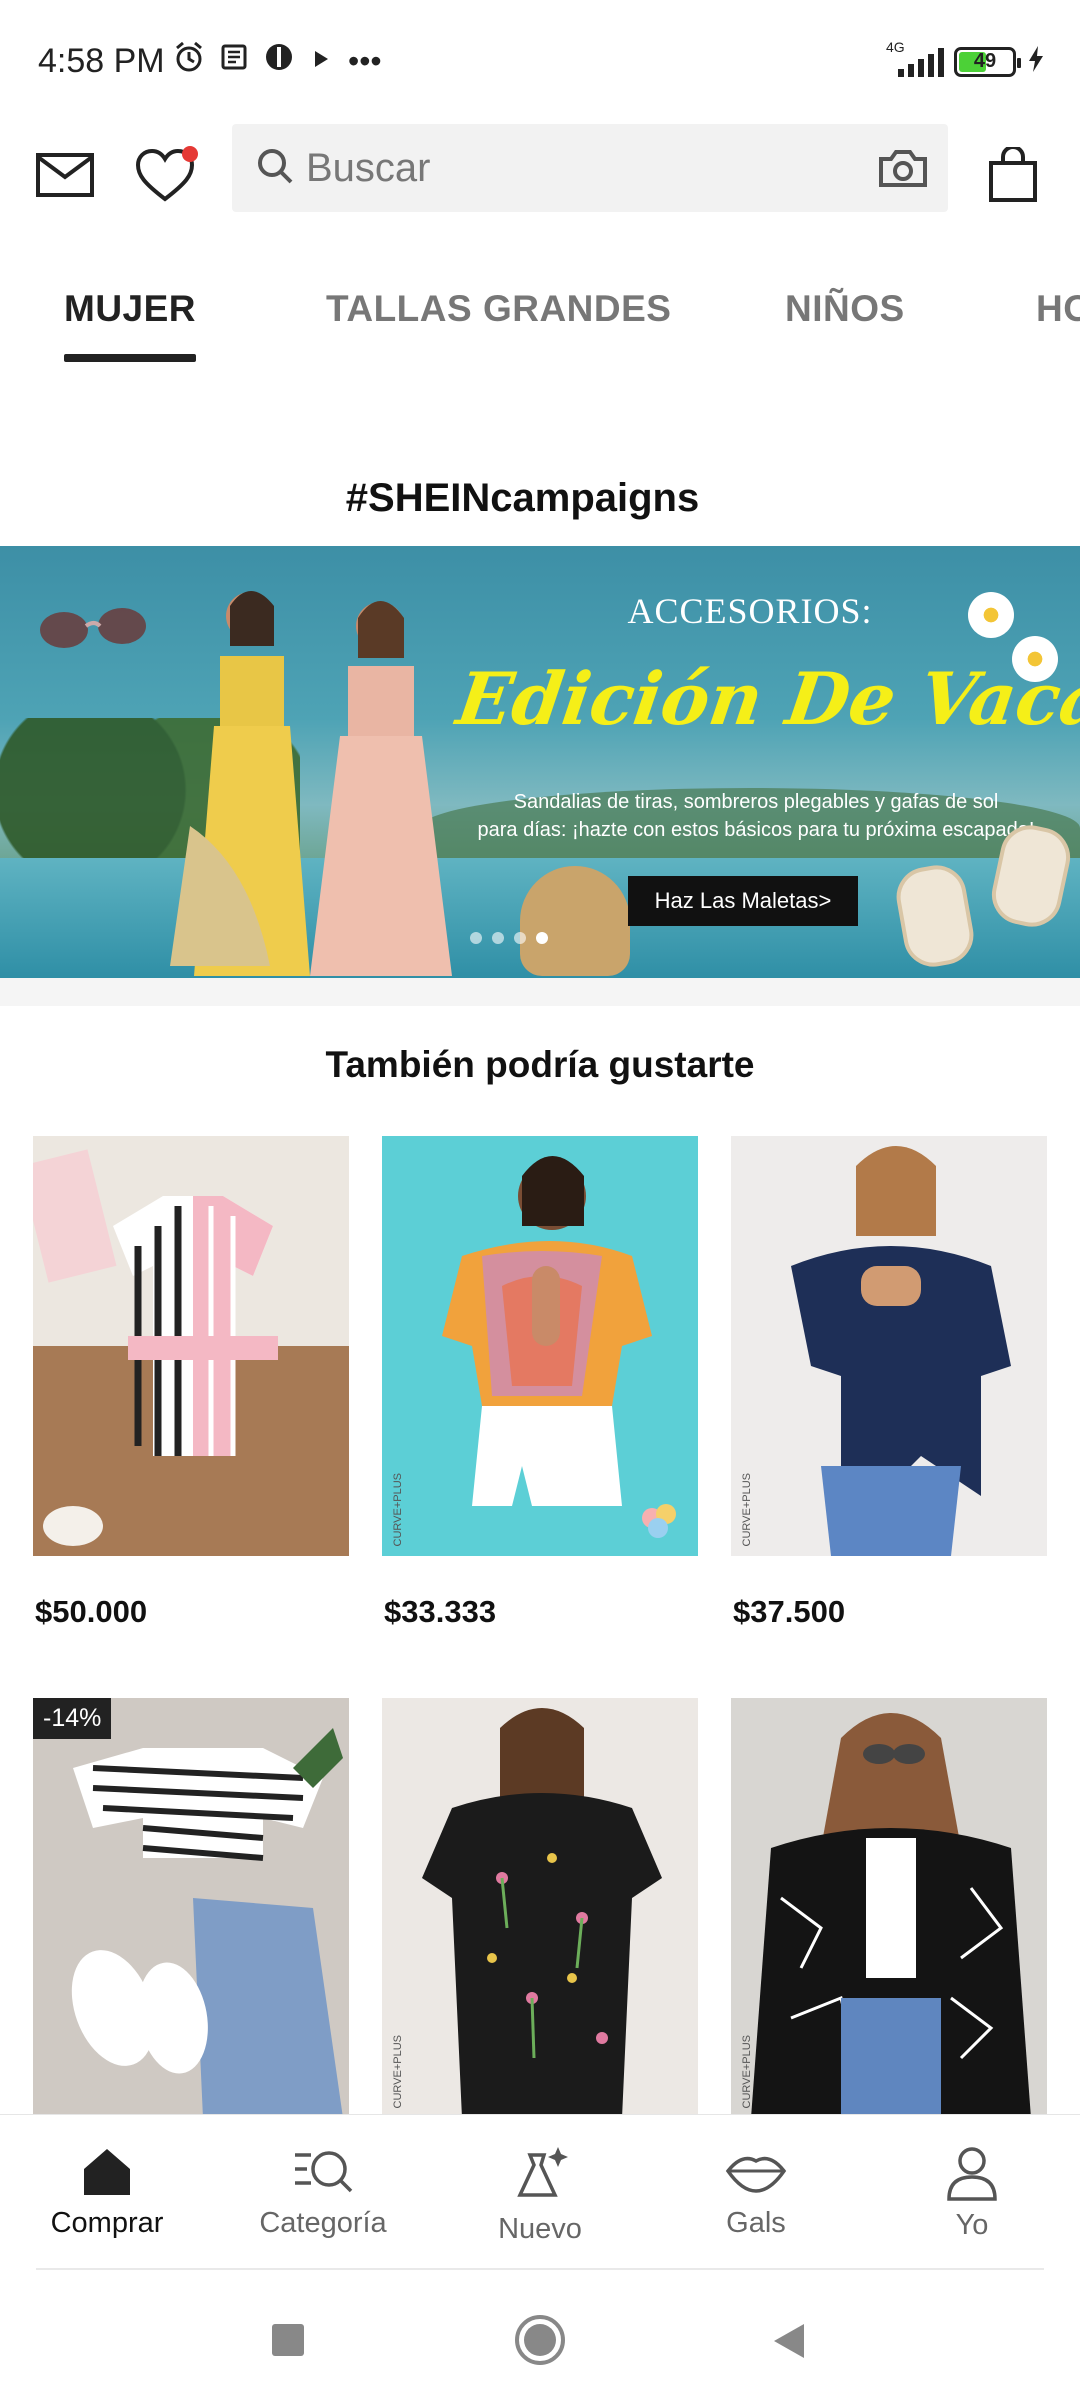  Describe the element at coordinates (165, 175) in the screenshot. I see `wishlist-heart-icon` at that location.